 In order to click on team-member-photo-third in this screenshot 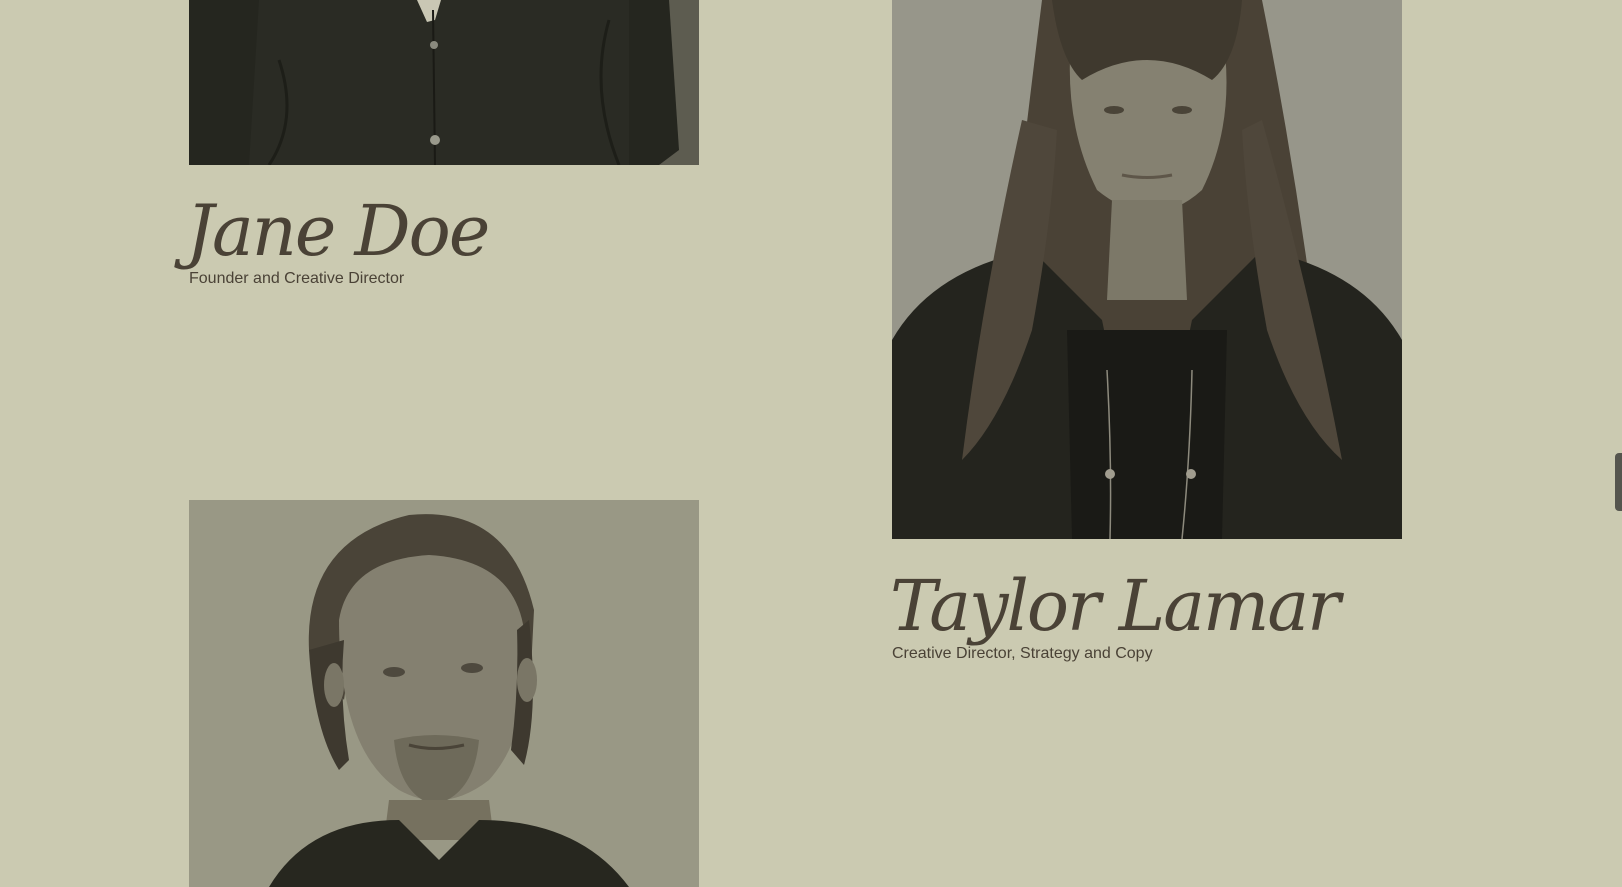, I will do `click(444, 693)`.